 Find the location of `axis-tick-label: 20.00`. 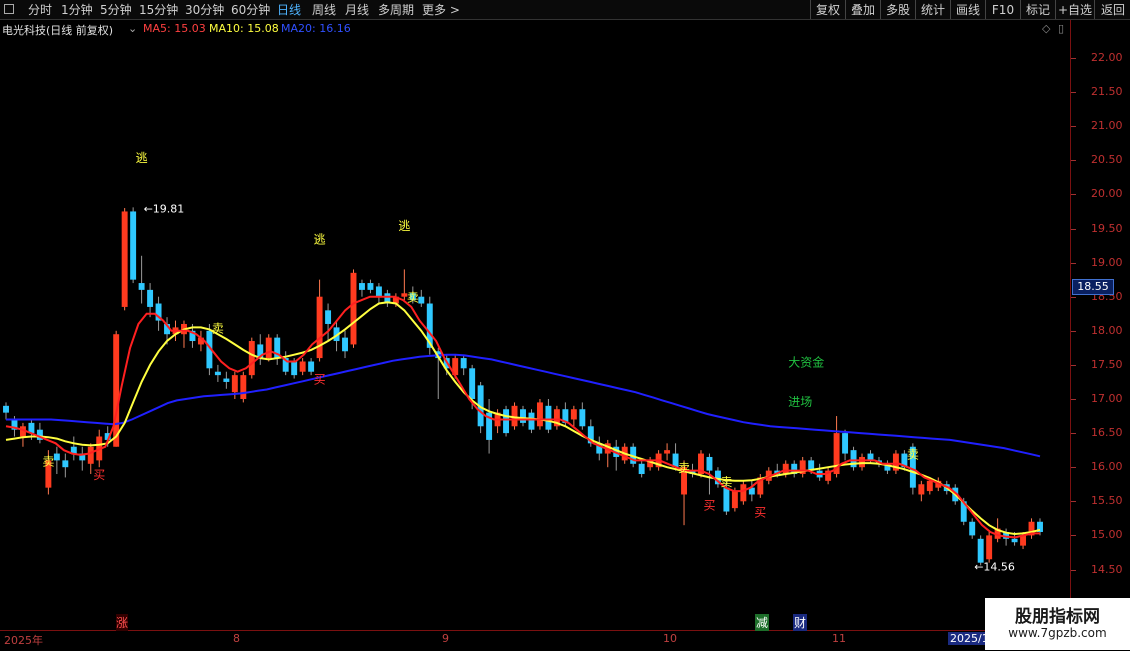

axis-tick-label: 20.00 is located at coordinates (1107, 194).